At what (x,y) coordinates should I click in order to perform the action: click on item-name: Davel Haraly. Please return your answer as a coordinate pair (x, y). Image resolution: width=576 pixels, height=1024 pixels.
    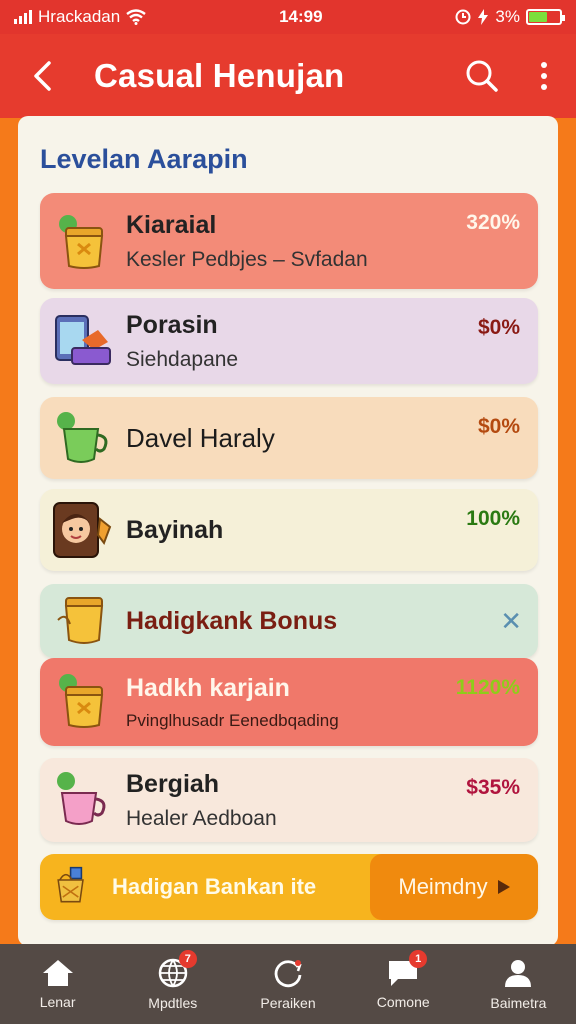
    Looking at the image, I should click on (200, 437).